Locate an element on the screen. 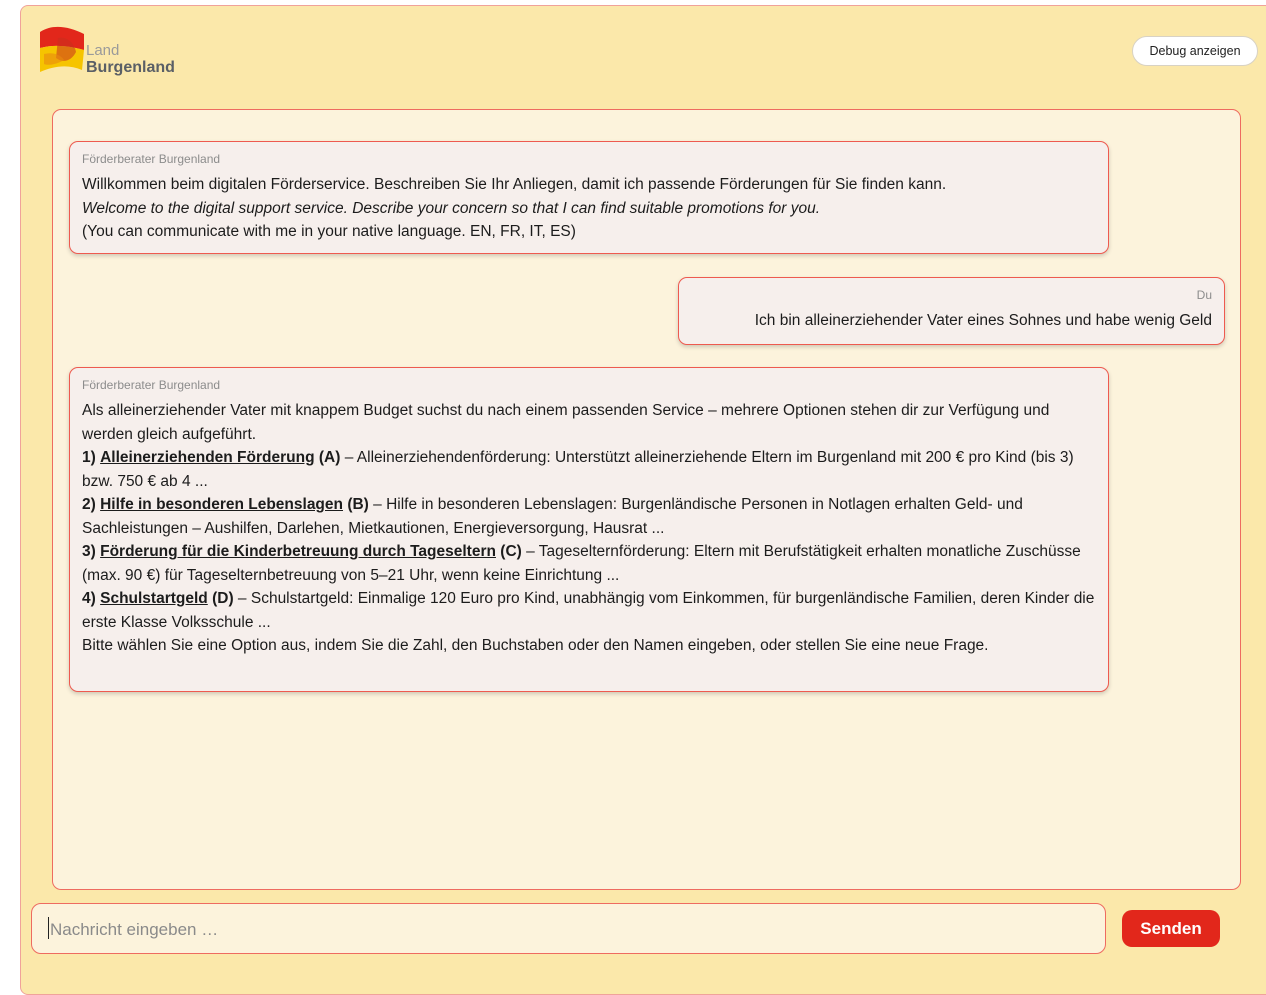 Image resolution: width=1266 pixels, height=995 pixels. land-burgenland-logo: Land Burgenland is located at coordinates (123, 52).